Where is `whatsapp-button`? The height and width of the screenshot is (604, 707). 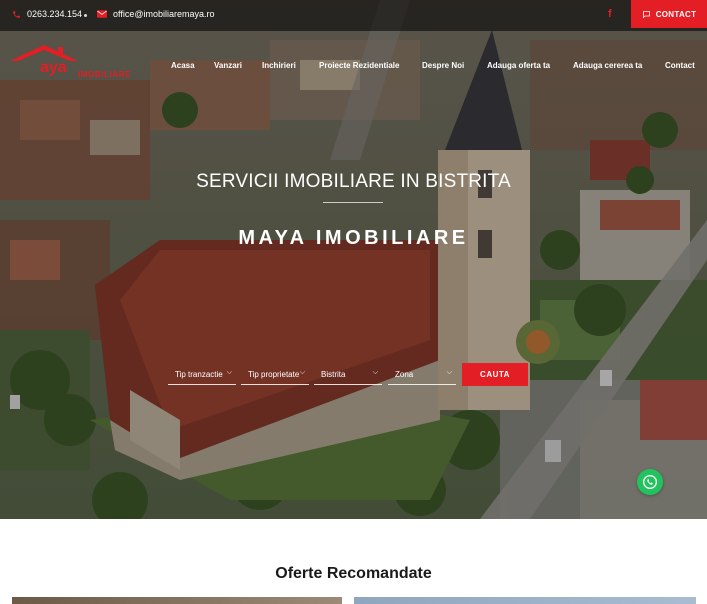
whatsapp-button is located at coordinates (650, 482).